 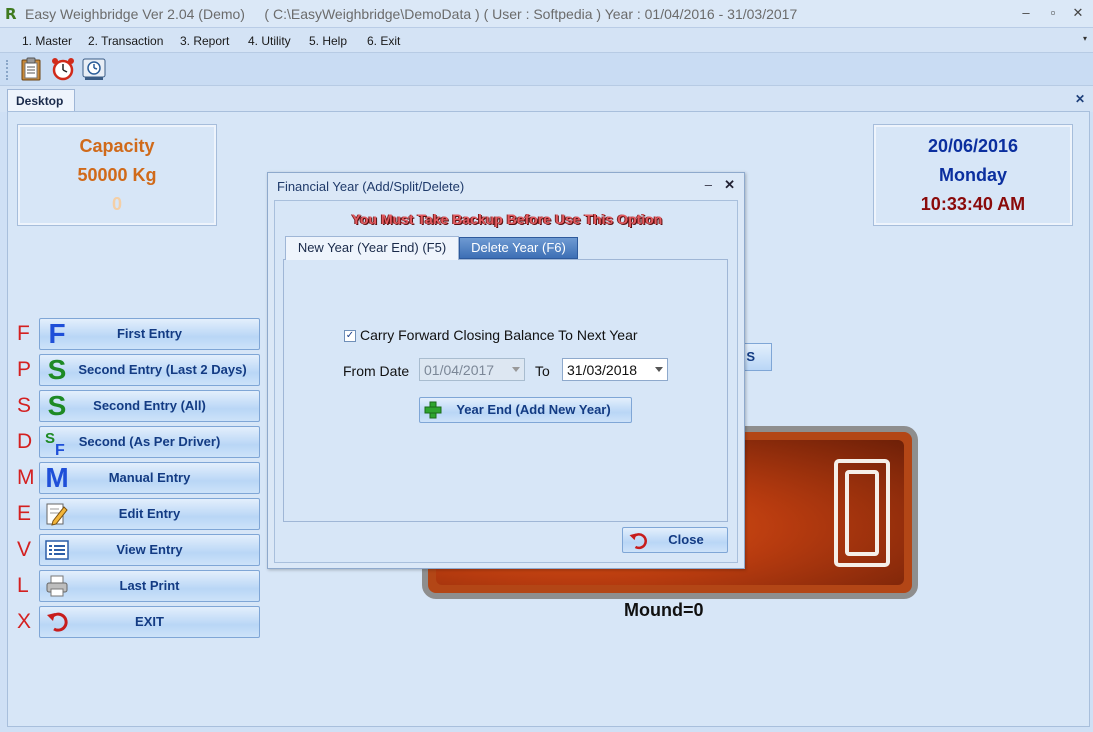 I want to click on shortcut-letter: S, so click(x=24, y=405).